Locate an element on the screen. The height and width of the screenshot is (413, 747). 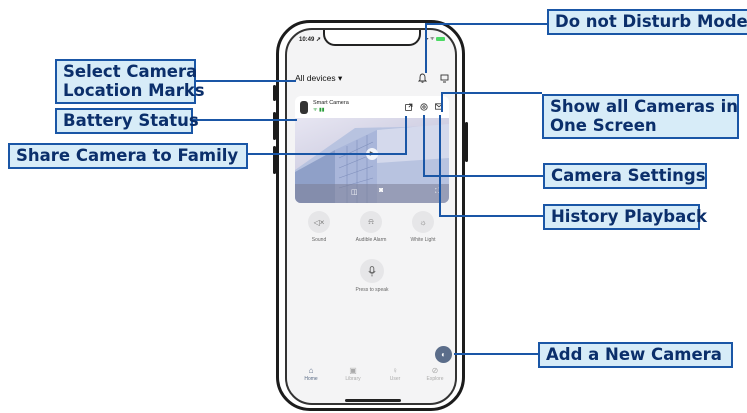
white-light-control: ☼ White Light is located at coordinates (423, 227).